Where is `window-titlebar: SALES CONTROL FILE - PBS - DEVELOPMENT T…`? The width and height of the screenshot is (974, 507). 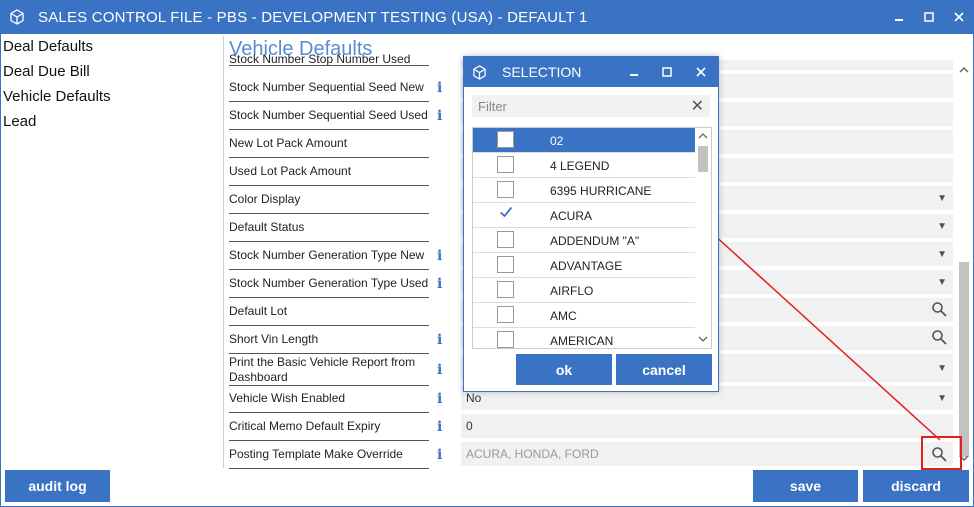
window-titlebar: SALES CONTROL FILE - PBS - DEVELOPMENT T… is located at coordinates (487, 17).